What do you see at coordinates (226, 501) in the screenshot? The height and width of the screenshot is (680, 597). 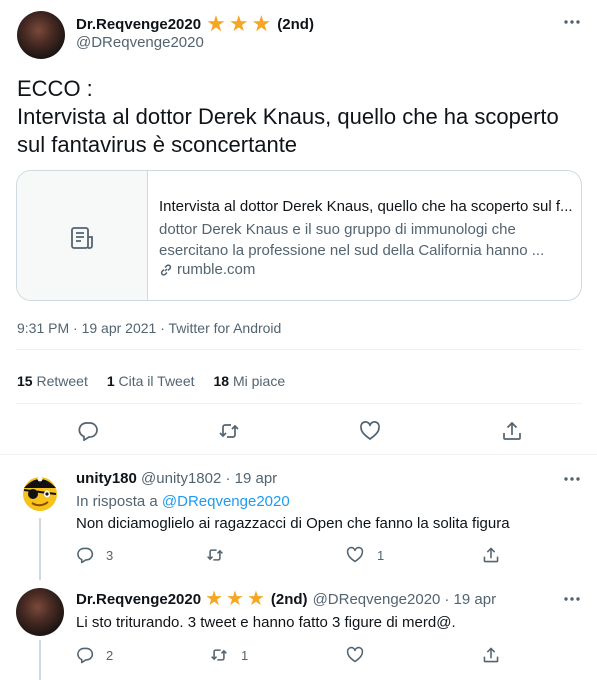 I see `reply-to-handle: @DReqvenge2020` at bounding box center [226, 501].